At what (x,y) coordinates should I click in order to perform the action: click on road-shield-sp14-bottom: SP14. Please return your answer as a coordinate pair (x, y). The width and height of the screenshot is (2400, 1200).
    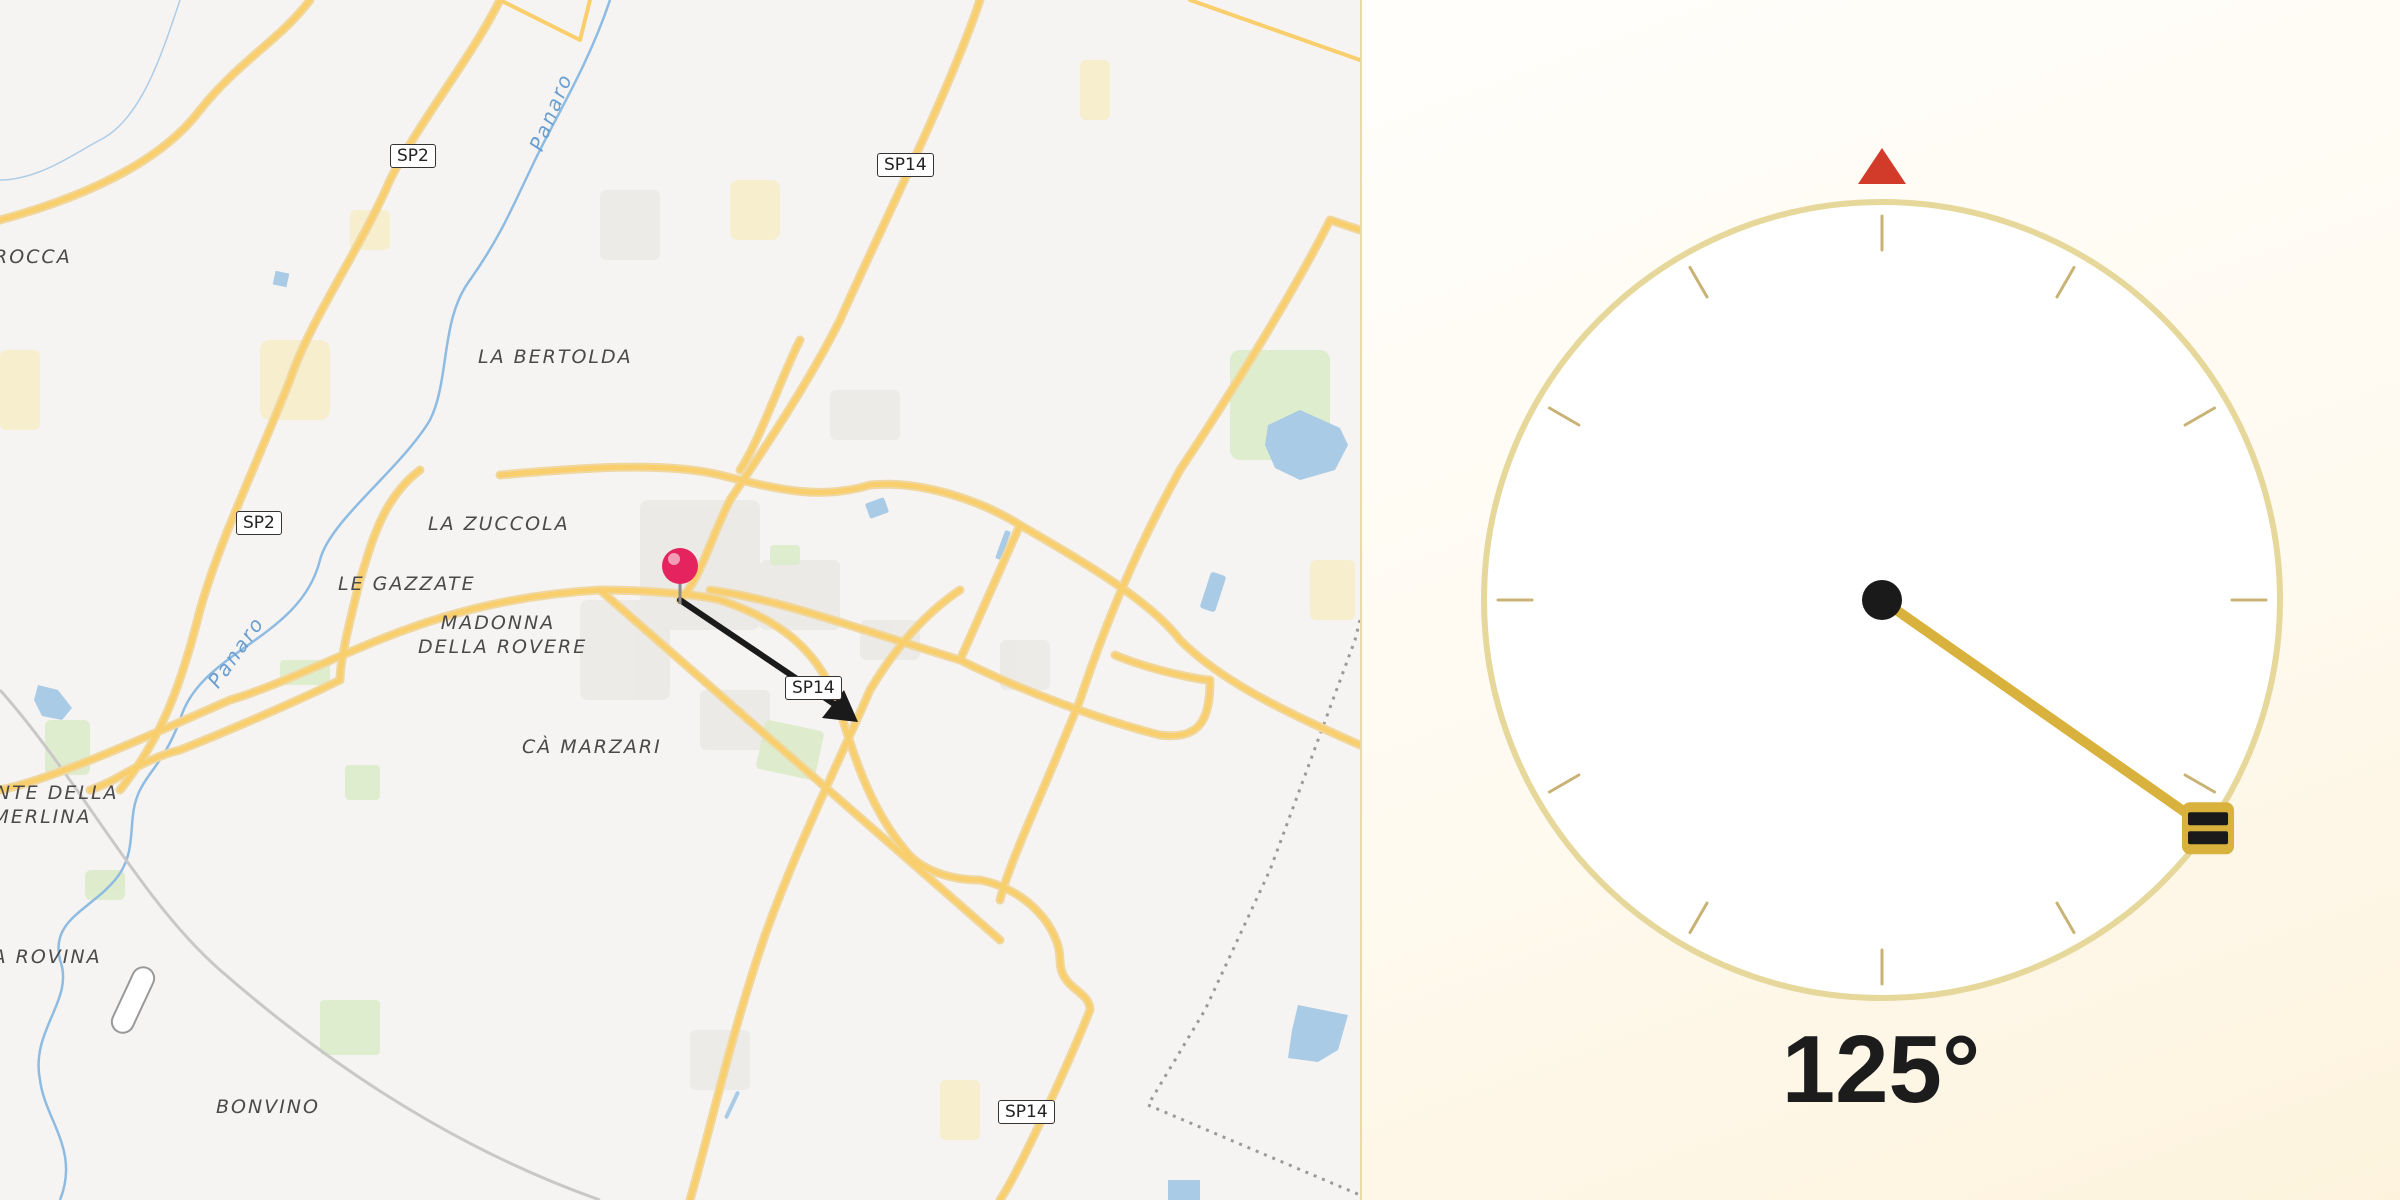
    Looking at the image, I should click on (1026, 1112).